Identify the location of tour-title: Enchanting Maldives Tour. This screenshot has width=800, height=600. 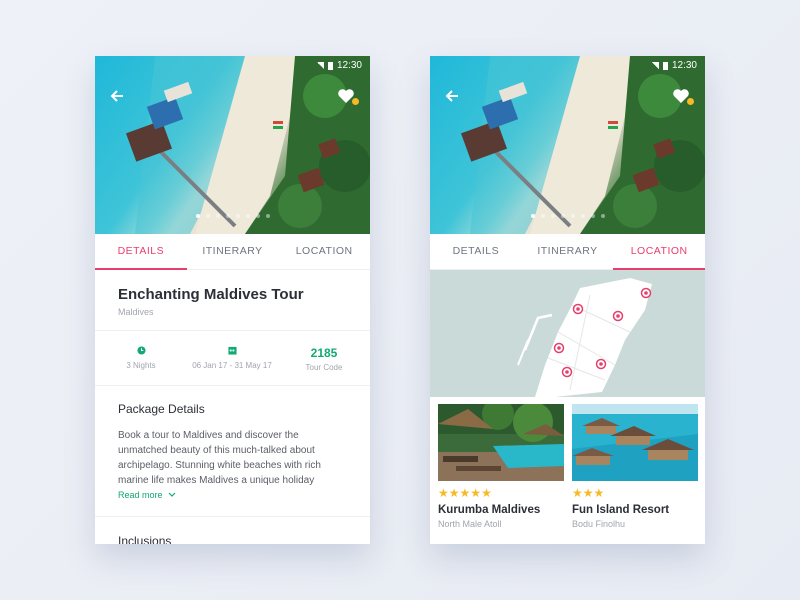
(211, 294).